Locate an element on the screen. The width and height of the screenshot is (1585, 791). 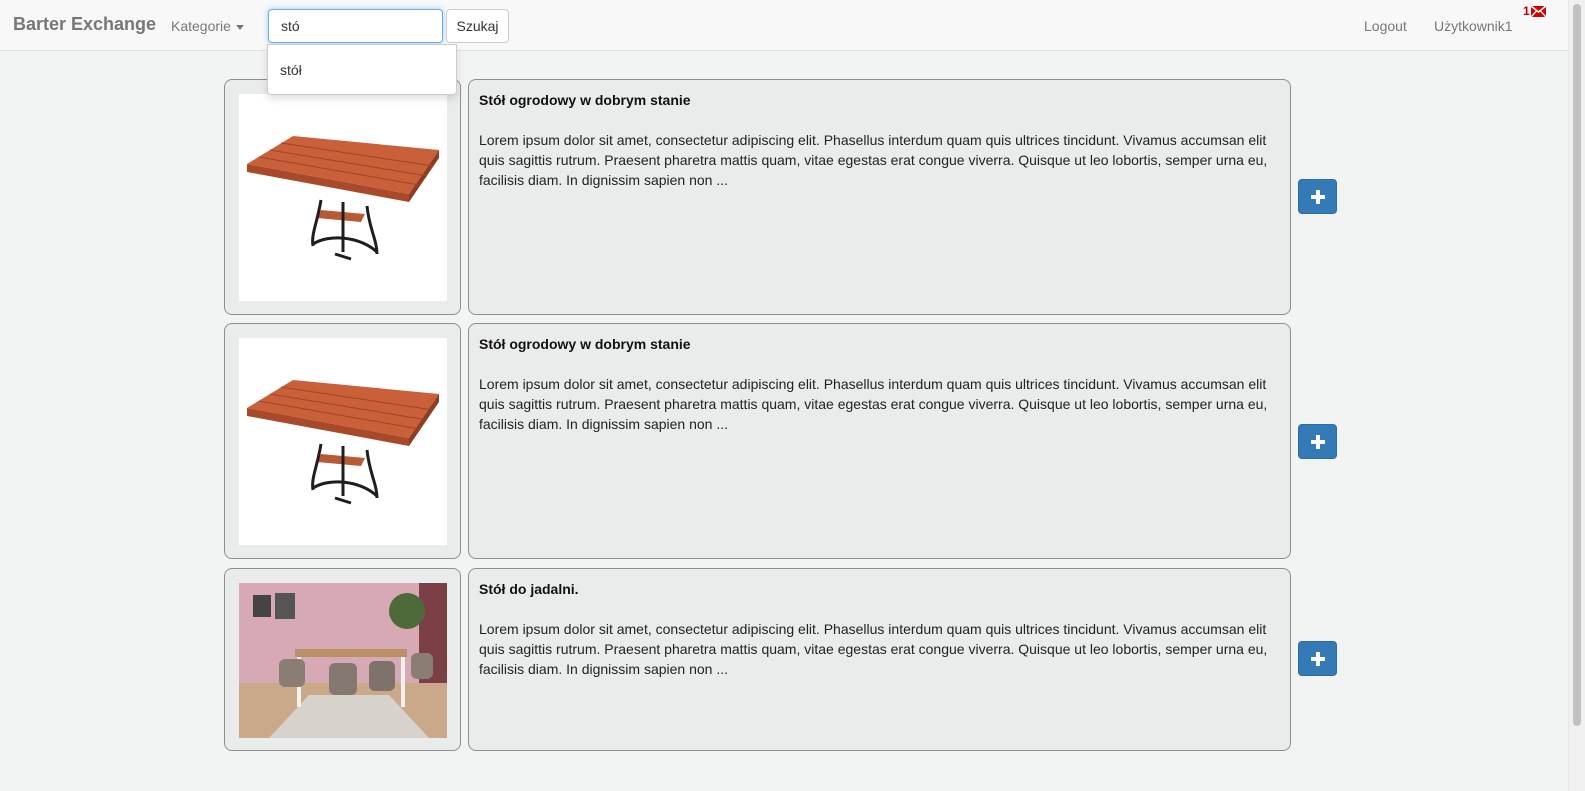
search-suggestions: stół is located at coordinates (362, 69).